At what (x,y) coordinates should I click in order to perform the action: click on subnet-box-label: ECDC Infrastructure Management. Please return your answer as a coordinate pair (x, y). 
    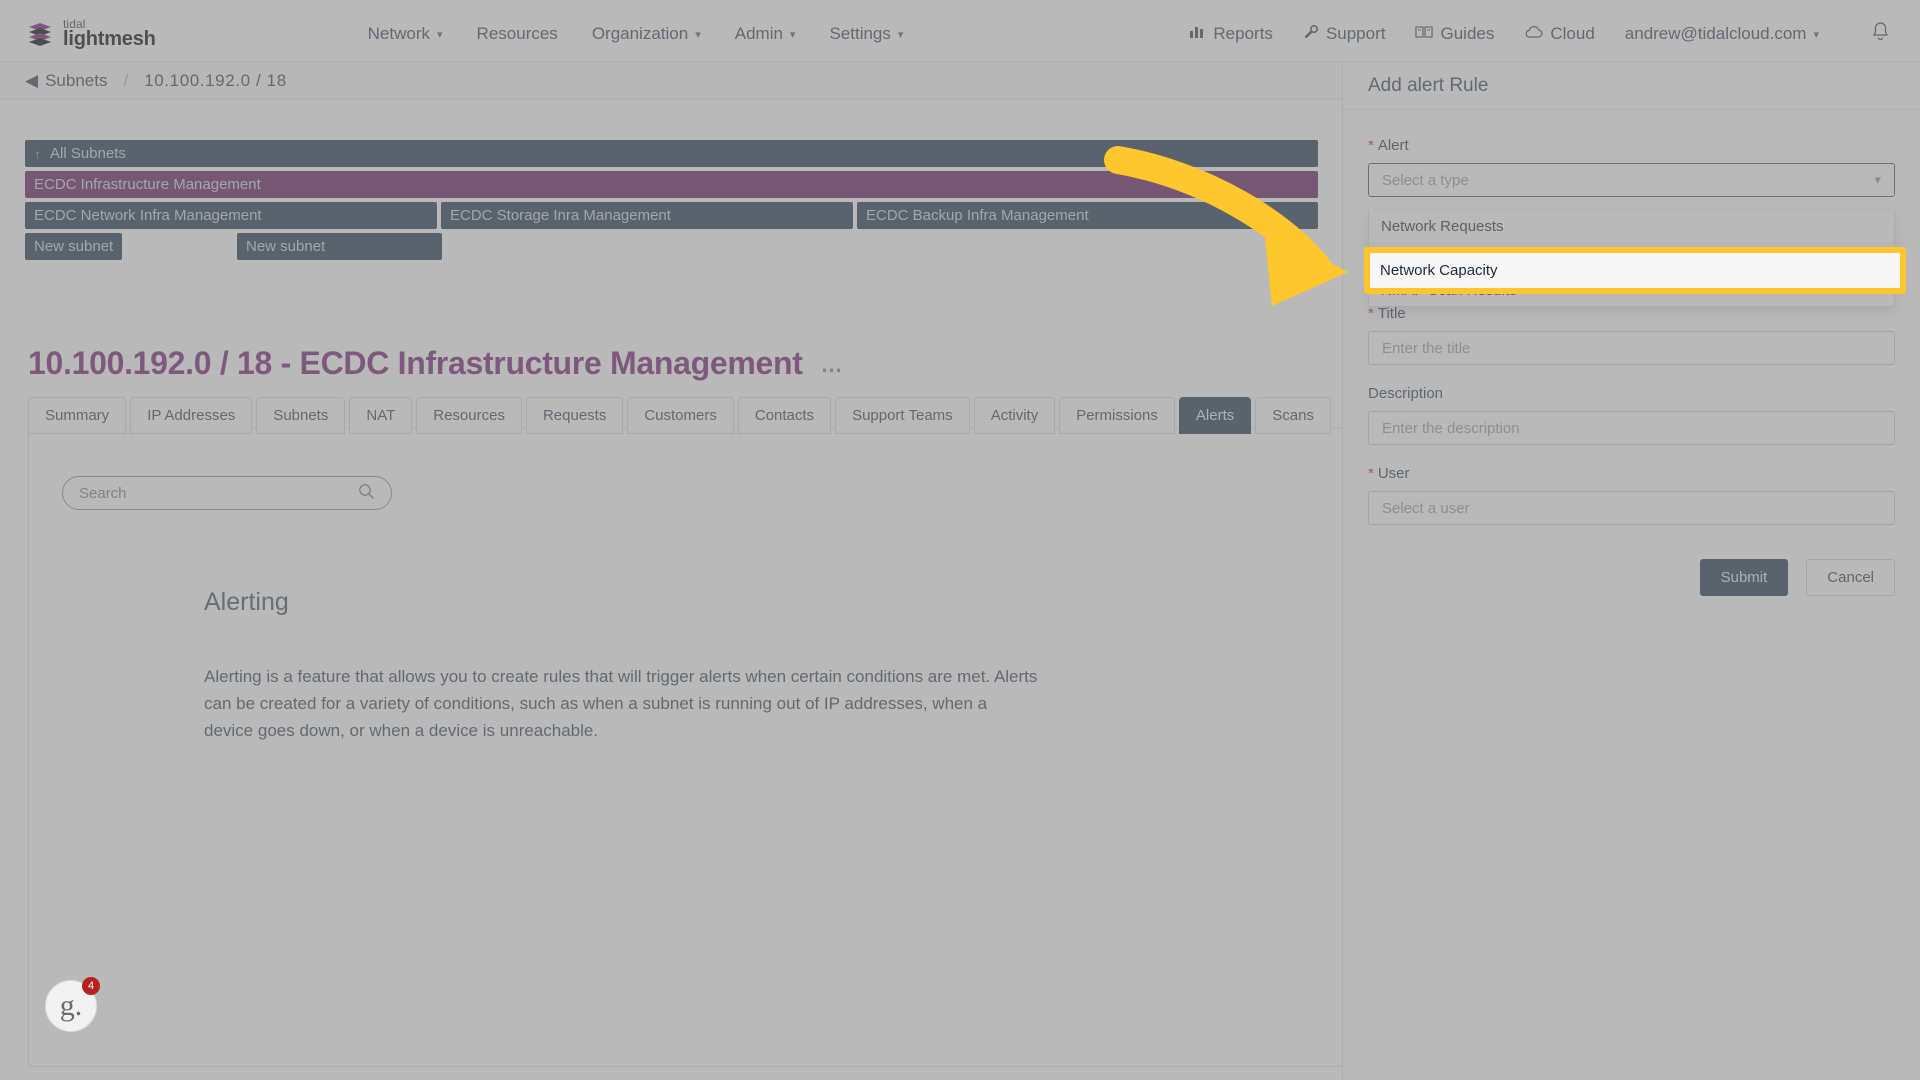
    Looking at the image, I should click on (147, 184).